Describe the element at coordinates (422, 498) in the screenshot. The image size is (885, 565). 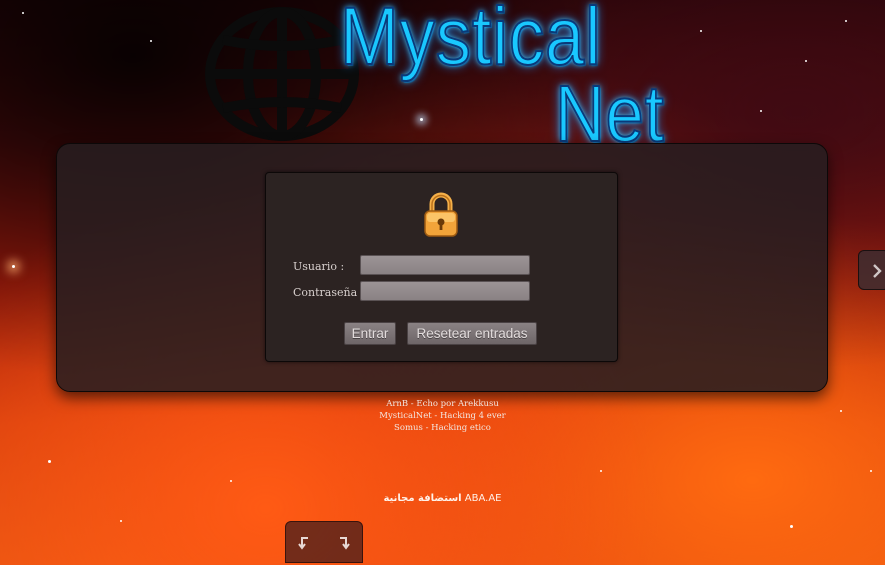
I see `hosting-arabic-text: استضافة مجانية` at that location.